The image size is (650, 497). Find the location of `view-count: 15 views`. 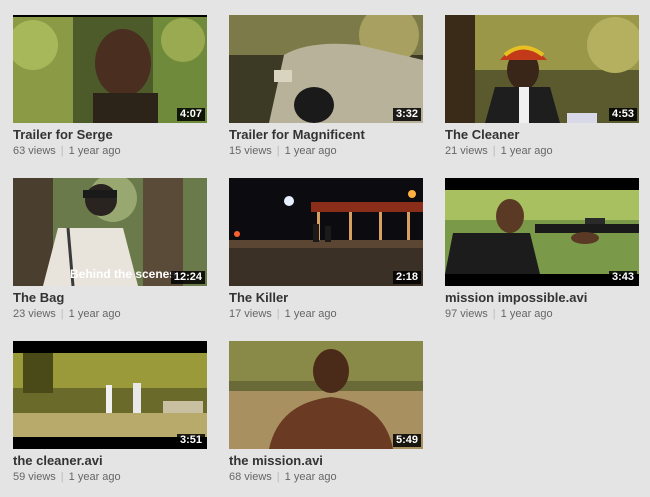

view-count: 15 views is located at coordinates (250, 151).